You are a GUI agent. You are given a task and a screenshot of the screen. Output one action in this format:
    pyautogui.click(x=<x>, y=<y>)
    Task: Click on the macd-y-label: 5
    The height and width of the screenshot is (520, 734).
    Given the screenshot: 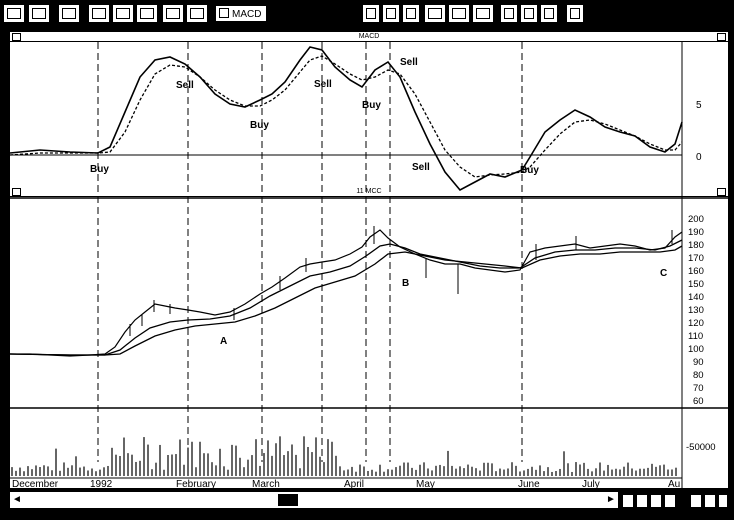 What is the action you would take?
    pyautogui.click(x=699, y=105)
    